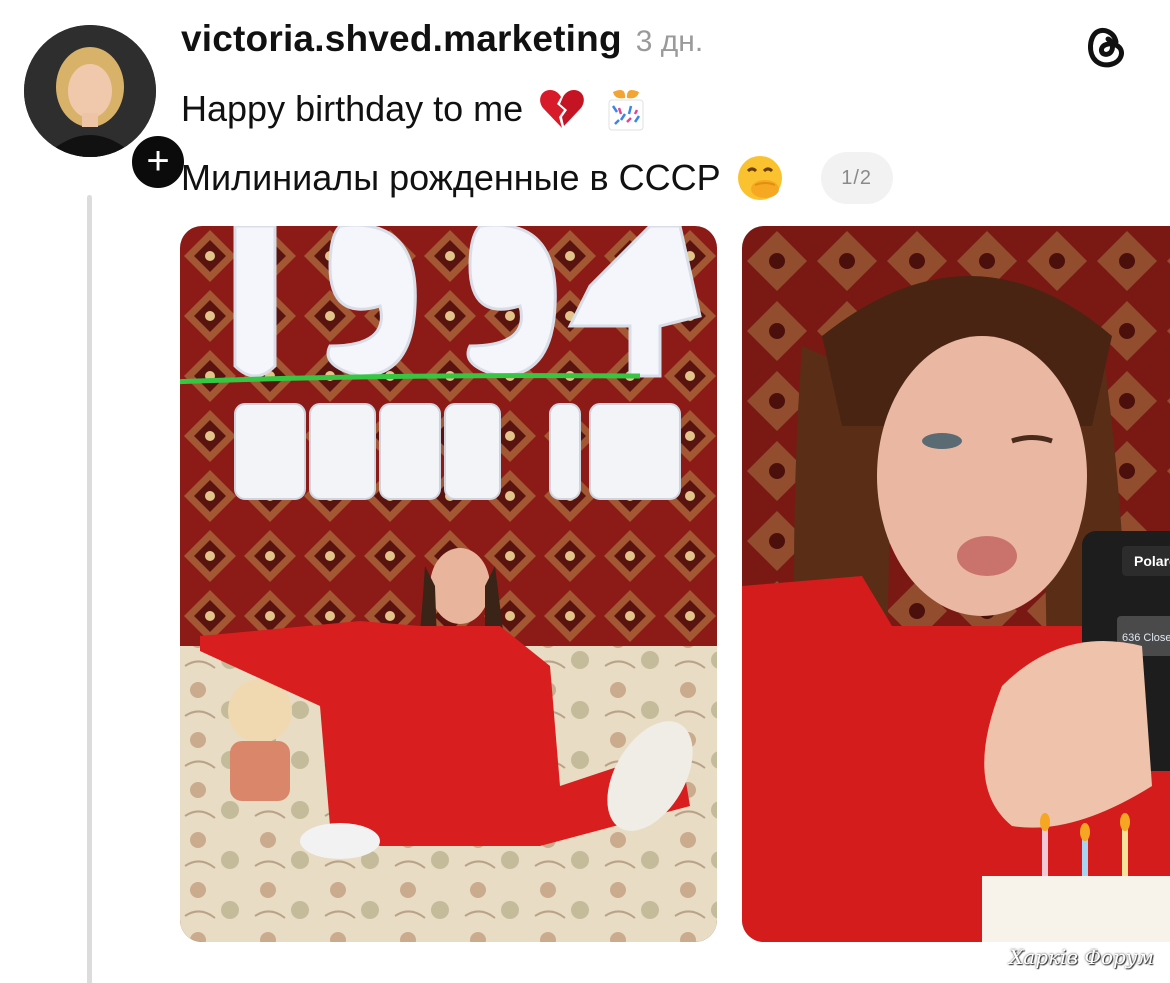 Image resolution: width=1170 pixels, height=983 pixels. Describe the element at coordinates (352, 108) in the screenshot. I see `post-text-1: Happy birthday to me` at that location.